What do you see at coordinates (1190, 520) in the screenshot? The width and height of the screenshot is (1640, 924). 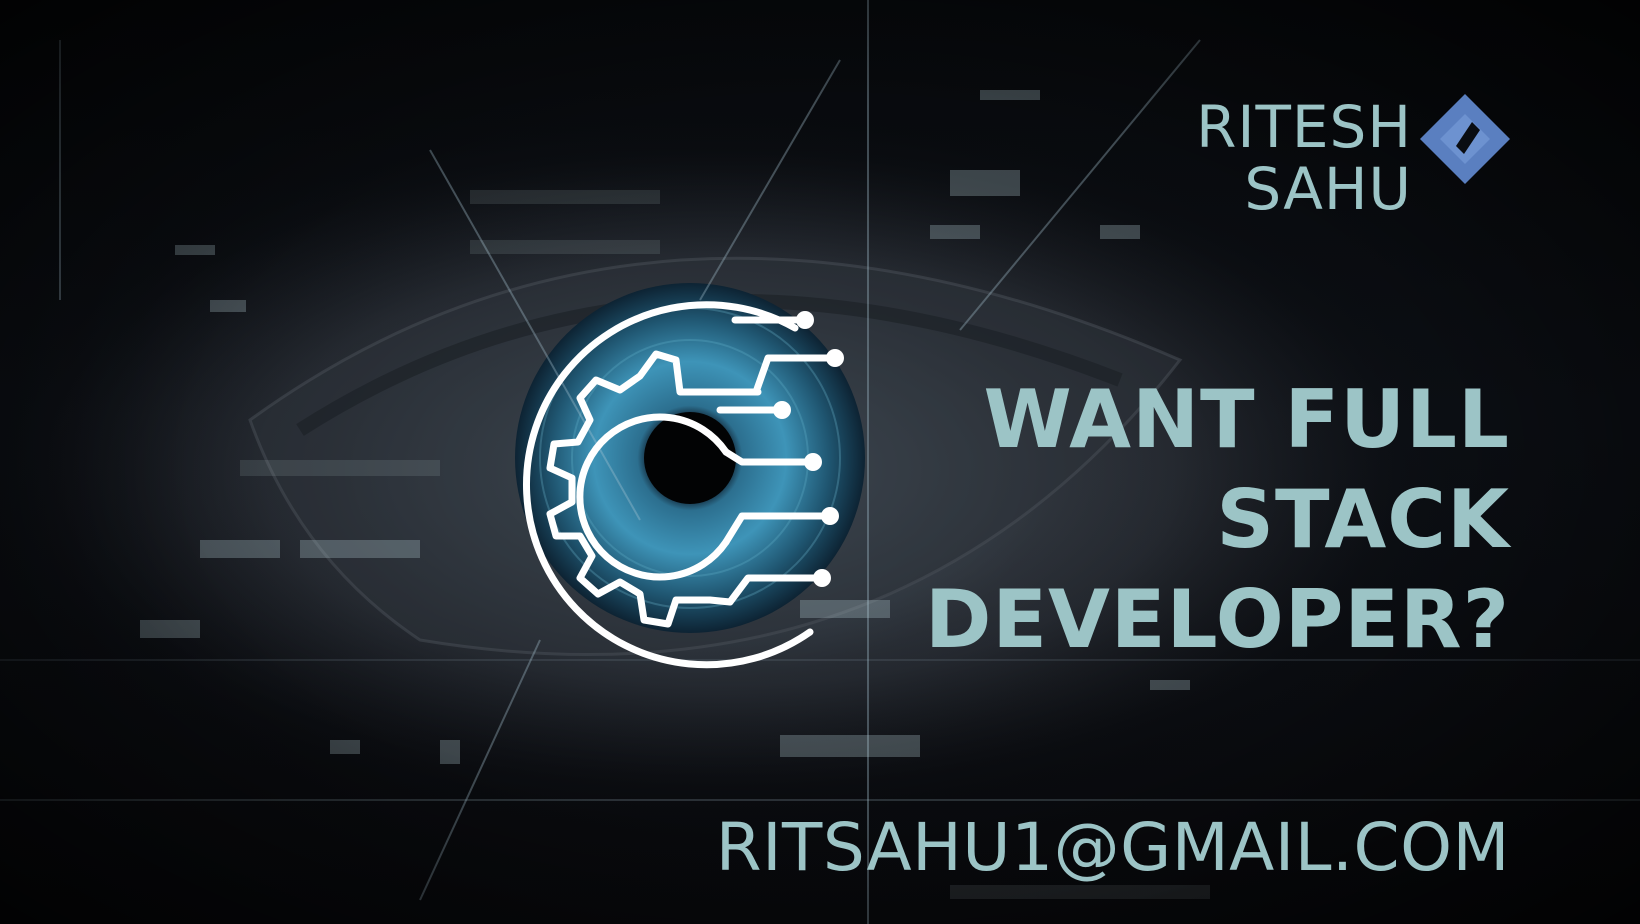 I see `headline: WANT FULL STACK DEVELOPER?` at bounding box center [1190, 520].